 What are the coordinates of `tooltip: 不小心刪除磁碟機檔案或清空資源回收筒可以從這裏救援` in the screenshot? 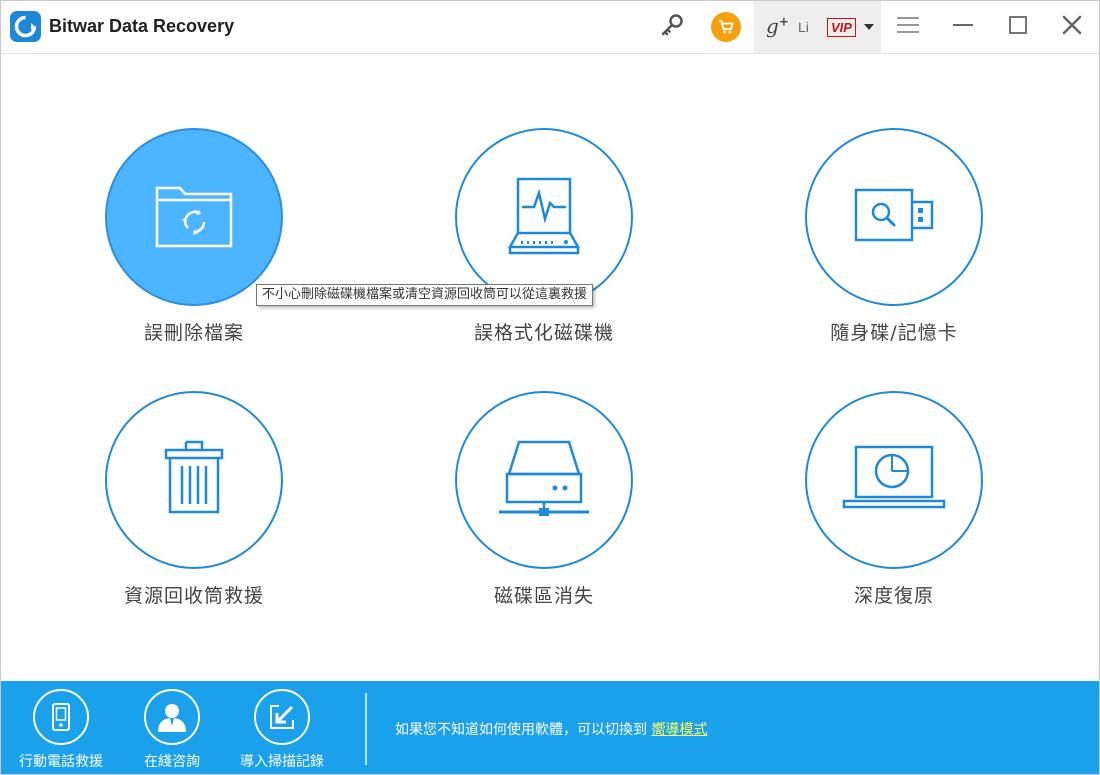 It's located at (425, 295).